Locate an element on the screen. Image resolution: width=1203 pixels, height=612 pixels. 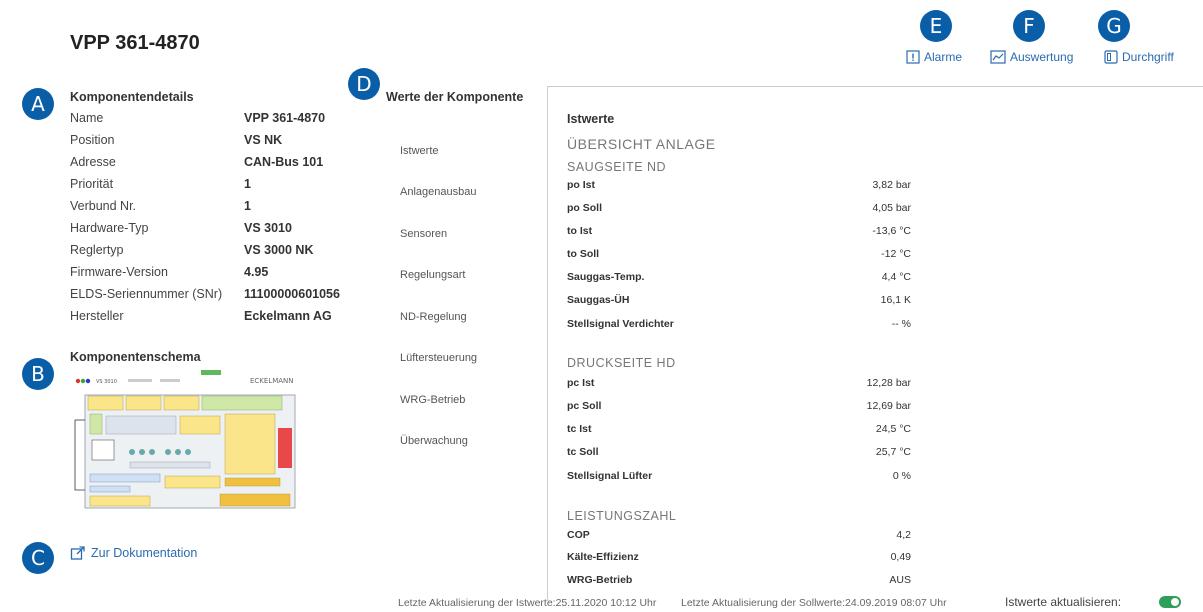
device-icon is located at coordinates (1111, 57).